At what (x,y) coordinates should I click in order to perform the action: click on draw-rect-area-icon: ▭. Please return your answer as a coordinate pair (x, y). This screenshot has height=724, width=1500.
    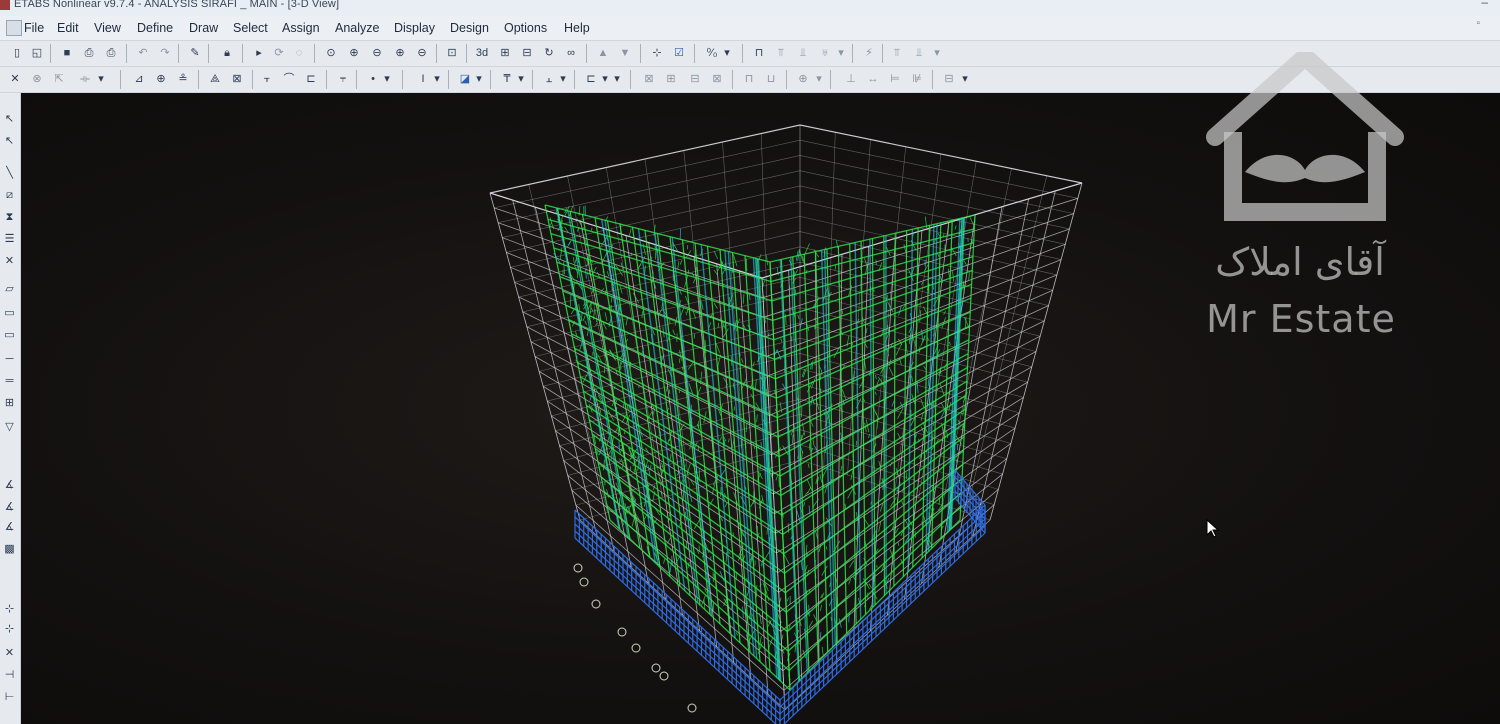
    Looking at the image, I should click on (9, 335).